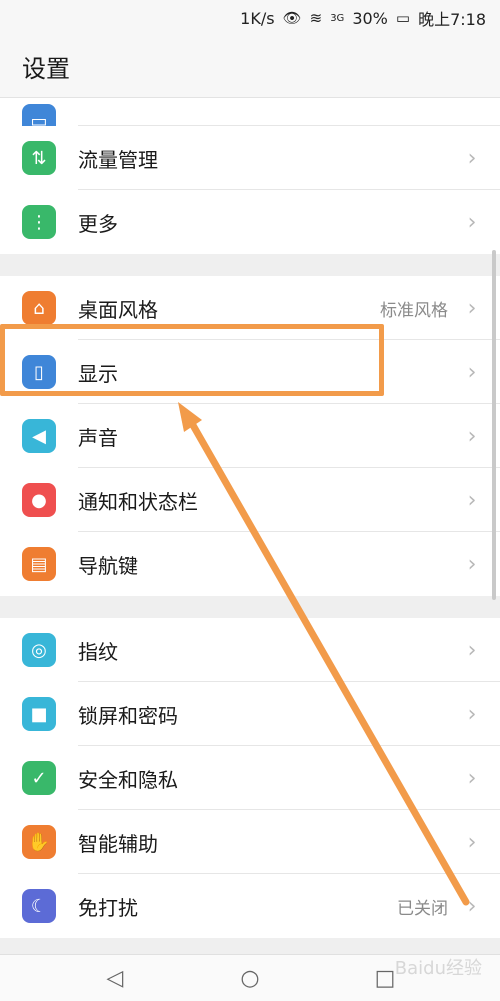  Describe the element at coordinates (39, 778) in the screenshot. I see `shield-icon: ✓` at that location.